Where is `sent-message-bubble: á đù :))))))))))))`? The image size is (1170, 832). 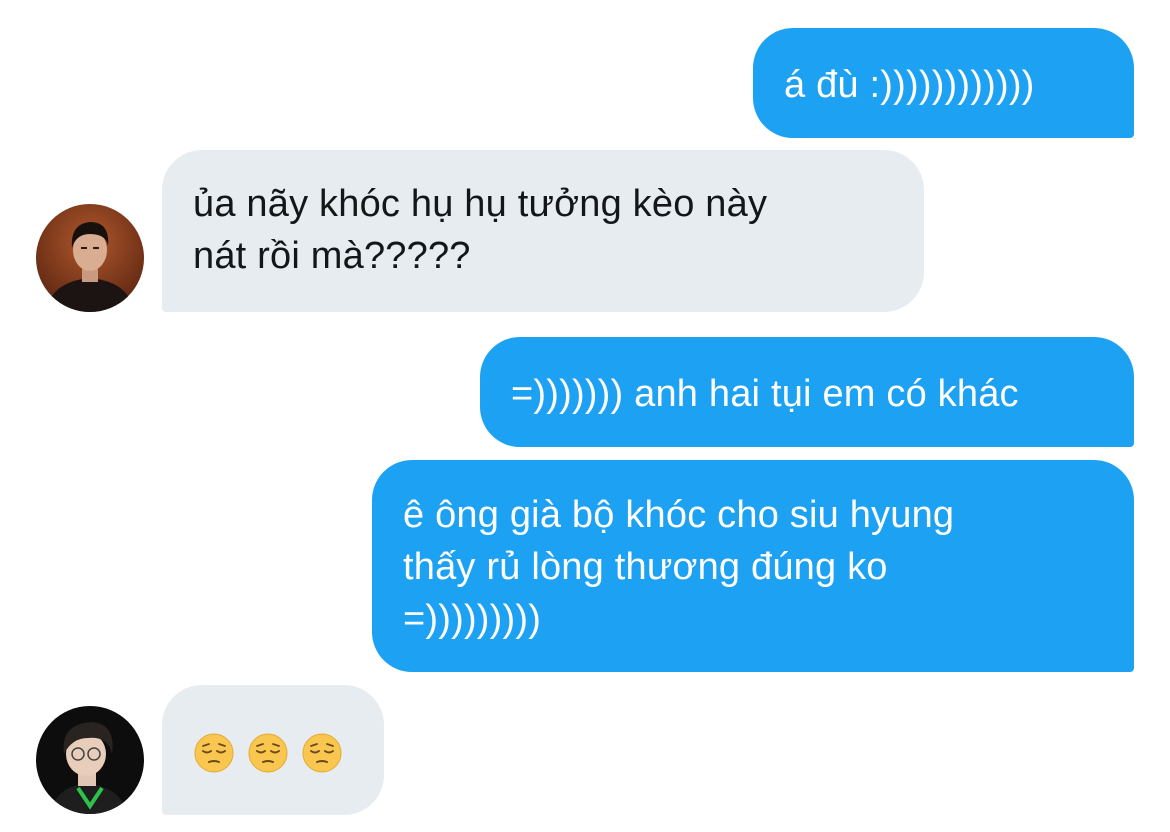 sent-message-bubble: á đù :)))))))))))) is located at coordinates (943, 83).